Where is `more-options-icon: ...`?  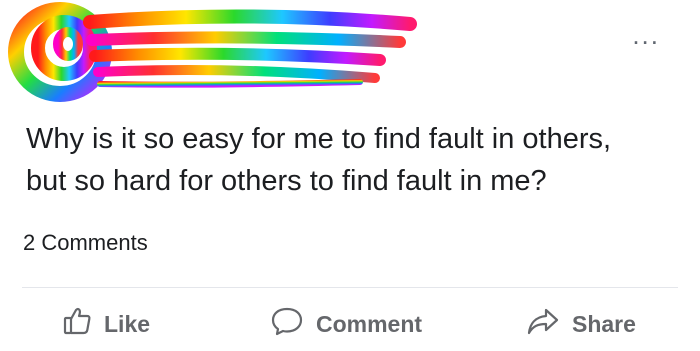
more-options-icon: ... is located at coordinates (646, 35).